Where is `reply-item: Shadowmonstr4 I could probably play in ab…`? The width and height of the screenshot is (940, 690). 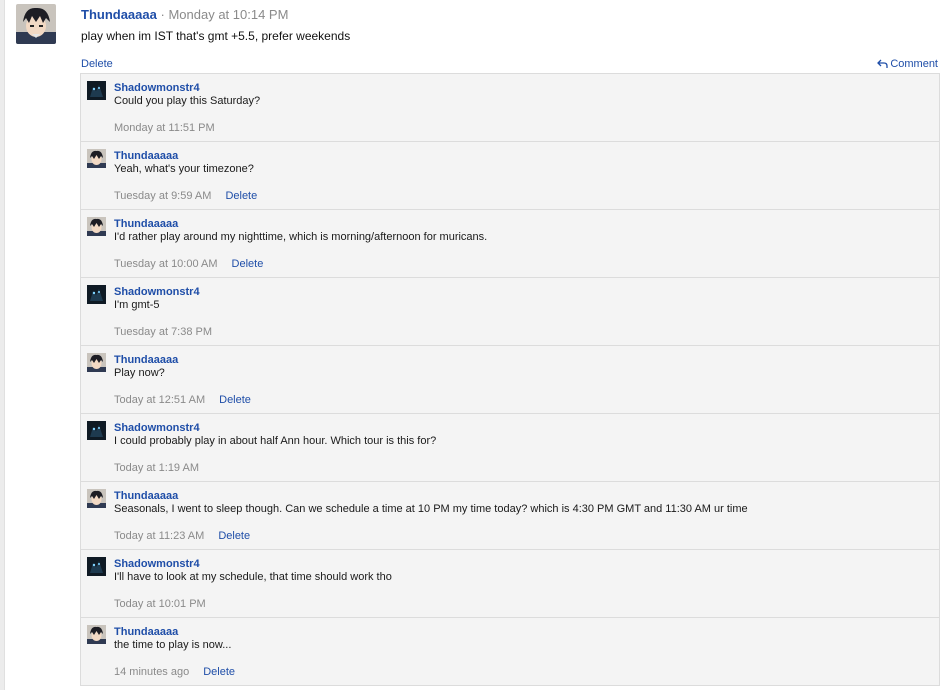 reply-item: Shadowmonstr4 I could probably play in ab… is located at coordinates (510, 448).